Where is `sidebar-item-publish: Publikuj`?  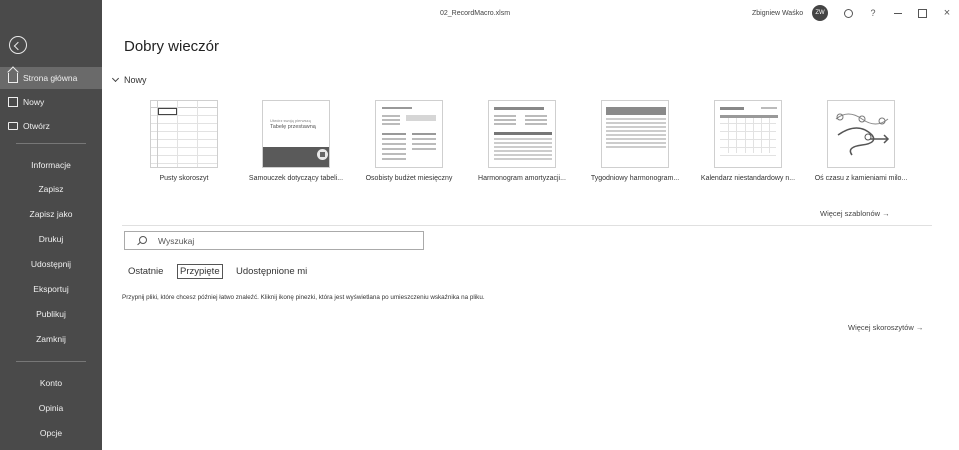
sidebar-item-publish: Publikuj is located at coordinates (51, 314).